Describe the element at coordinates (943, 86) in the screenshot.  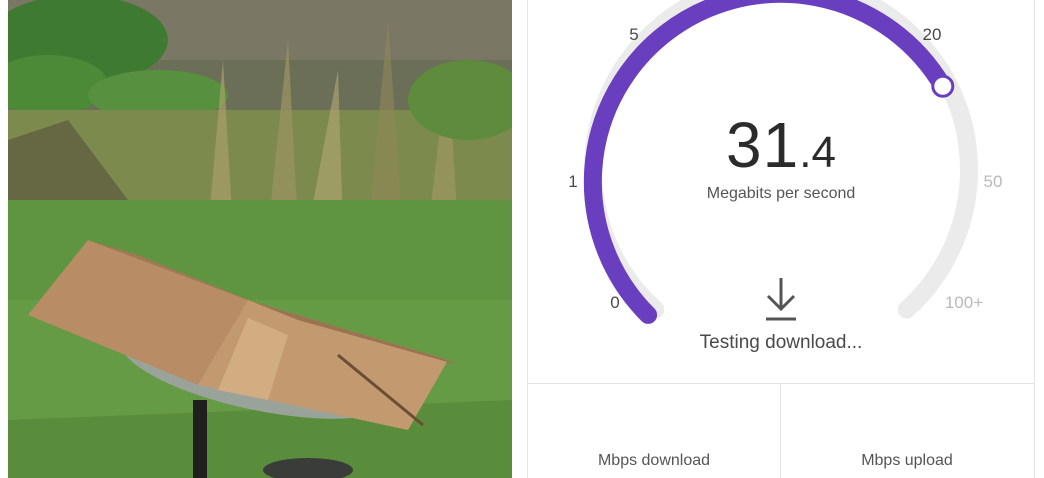
I see `gauge-indicator-knob` at that location.